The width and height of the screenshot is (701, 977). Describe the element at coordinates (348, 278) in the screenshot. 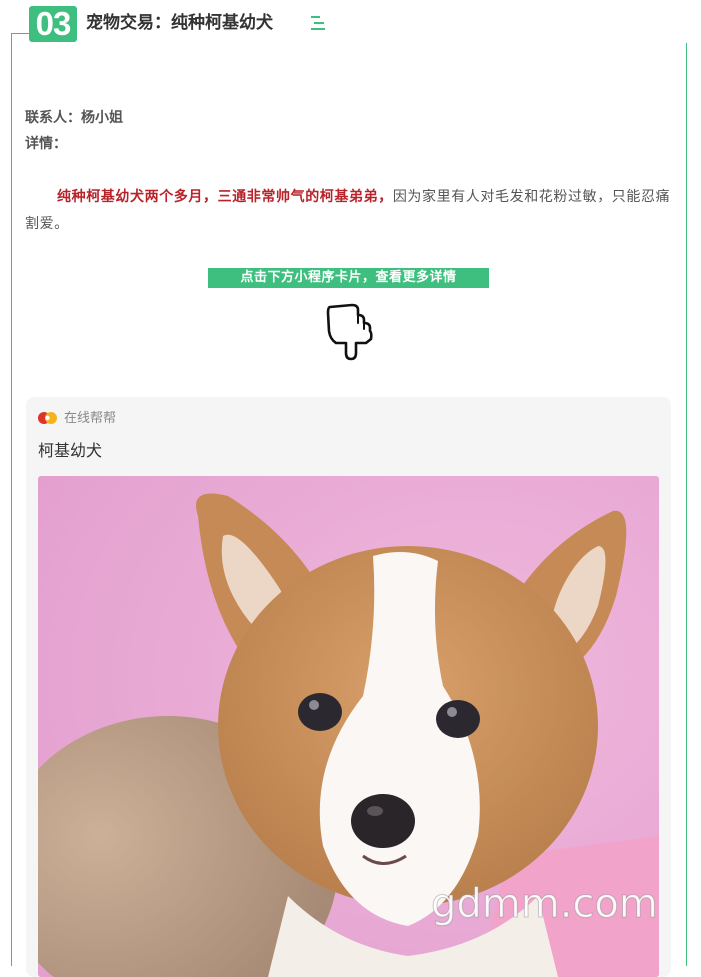

I see `cta-banner: 点击下方小程序卡片，查看更多详情` at that location.